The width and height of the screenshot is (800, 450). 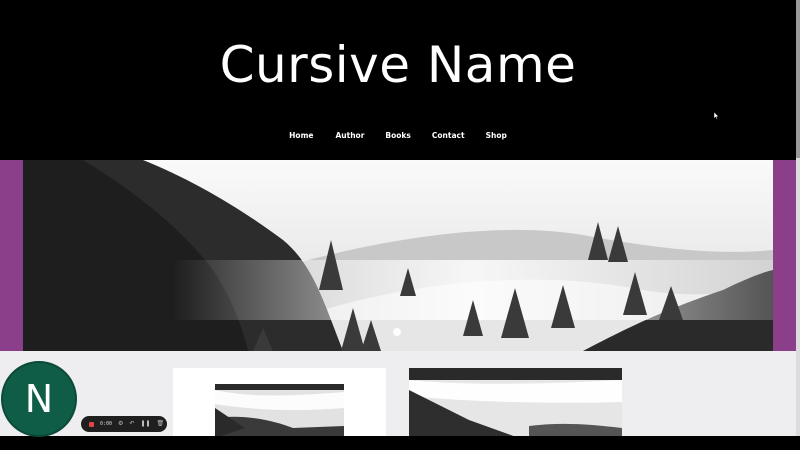 What do you see at coordinates (131, 424) in the screenshot?
I see `undo-icon: ↶` at bounding box center [131, 424].